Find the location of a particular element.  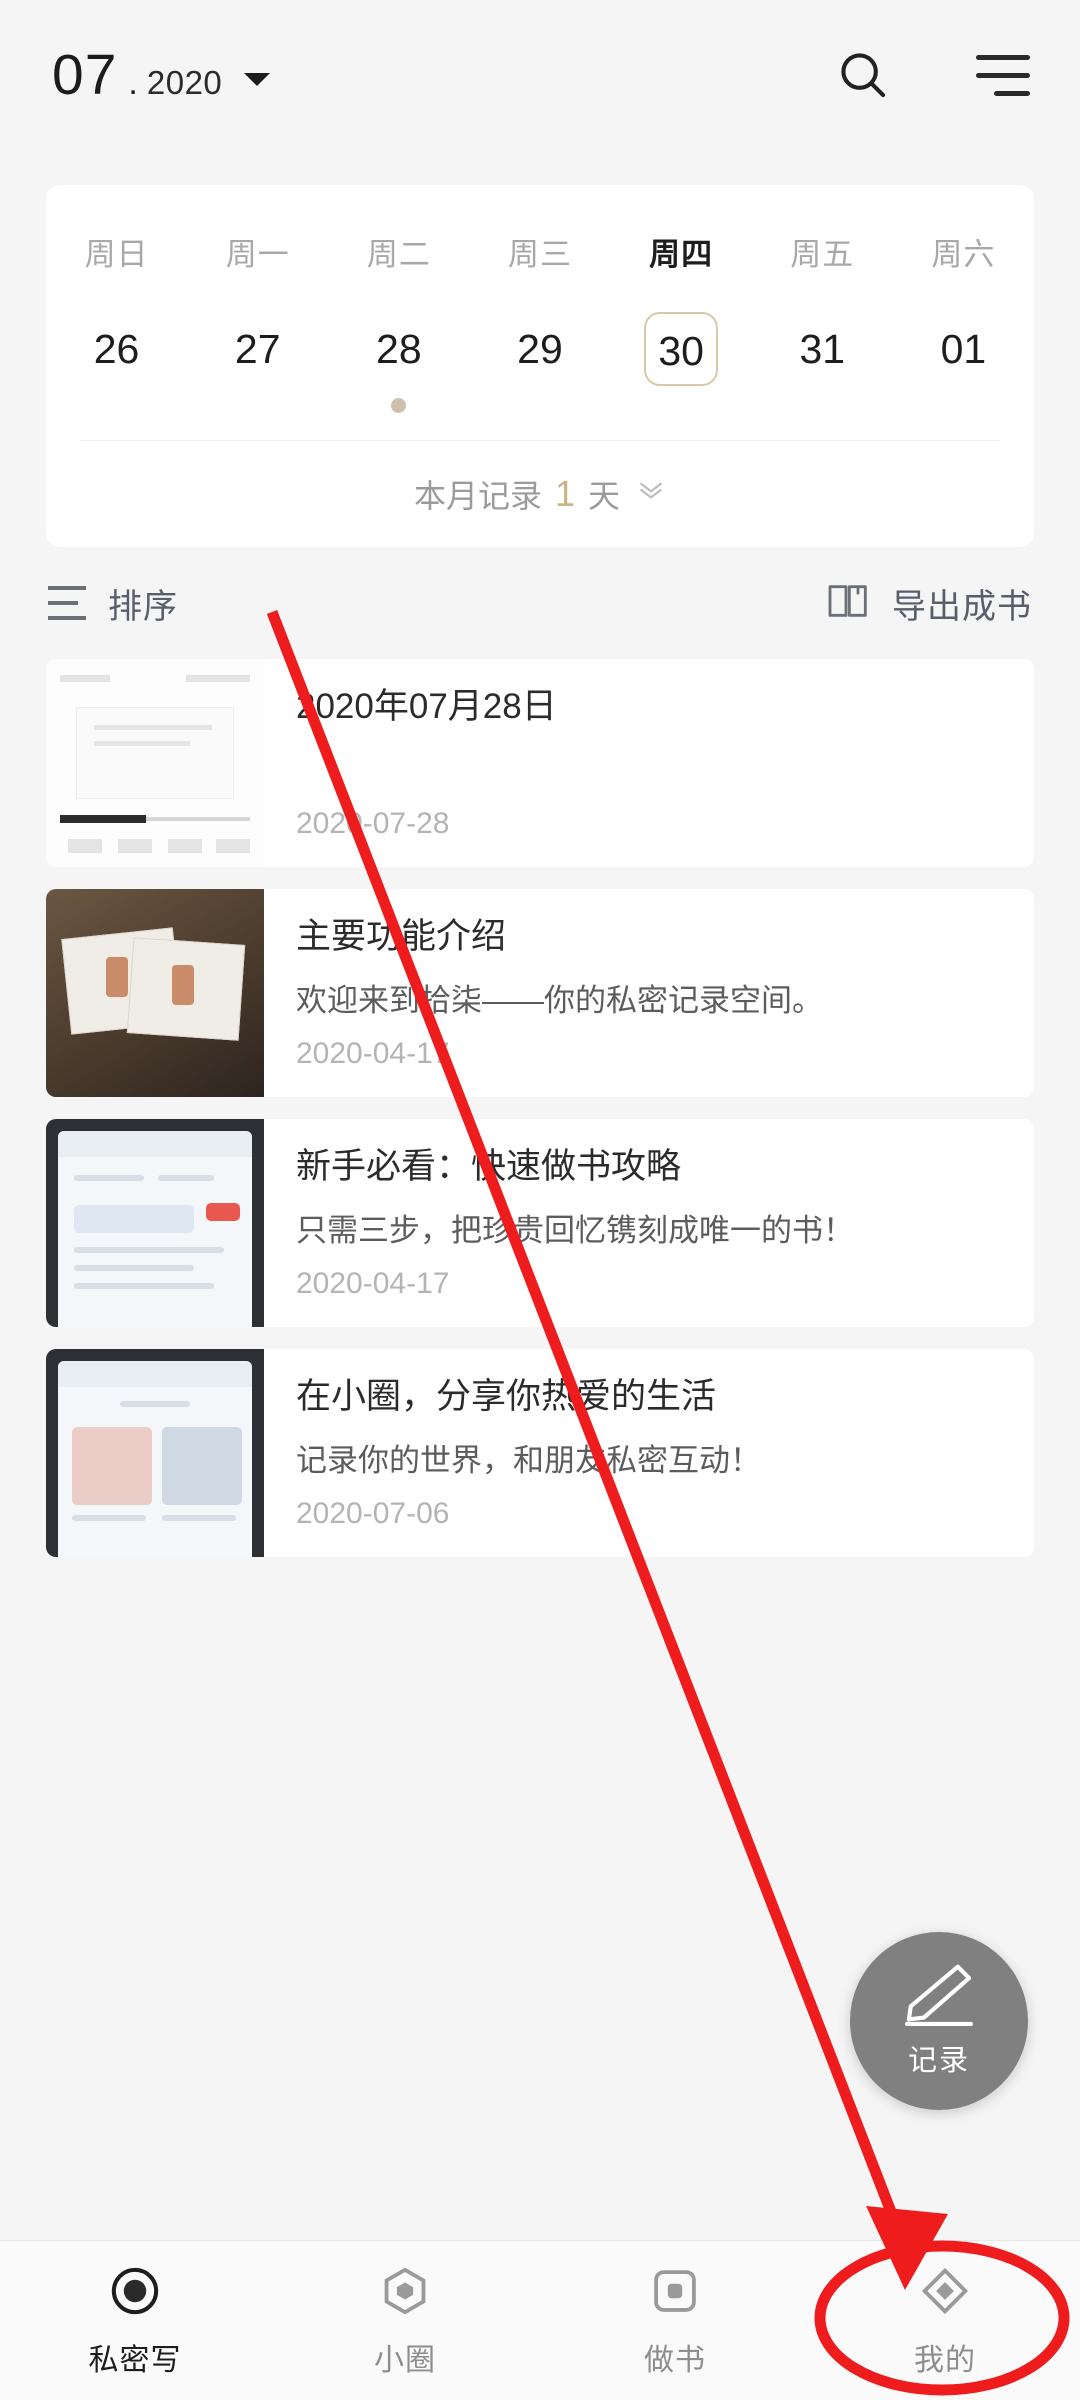

day-number: 29 is located at coordinates (540, 349).